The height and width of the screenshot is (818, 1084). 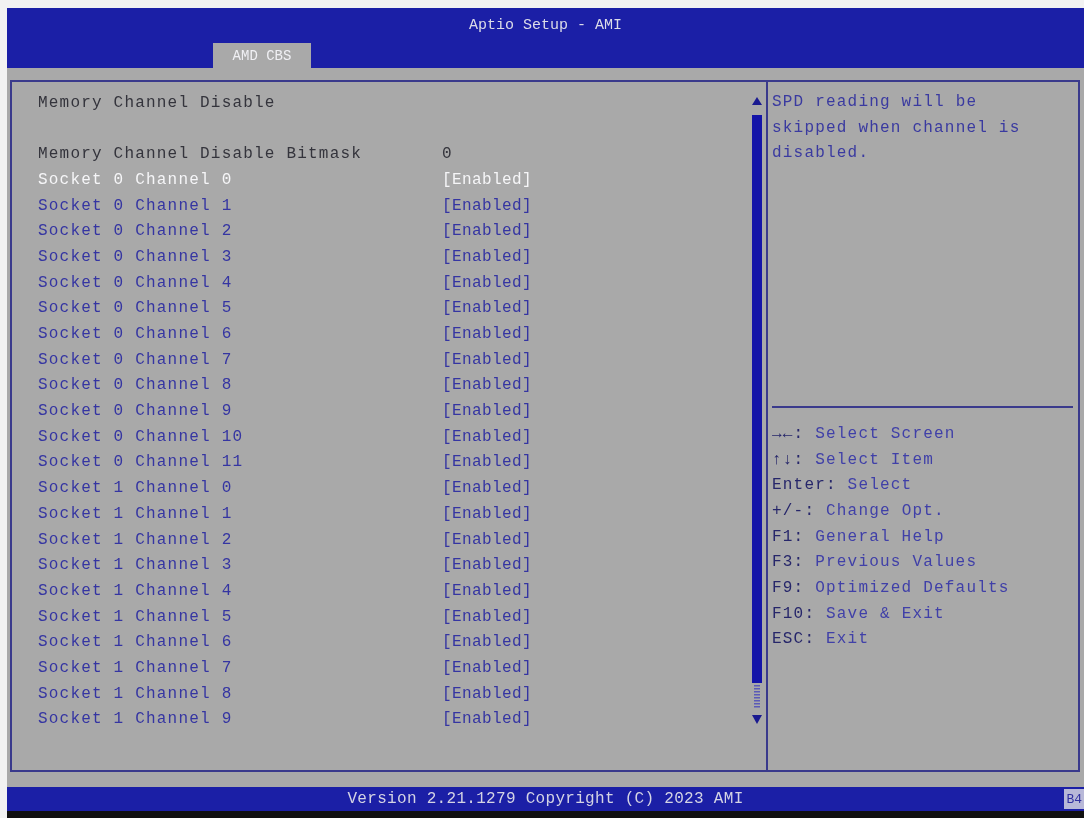 I want to click on hint-key: +/-:, so click(x=794, y=510).